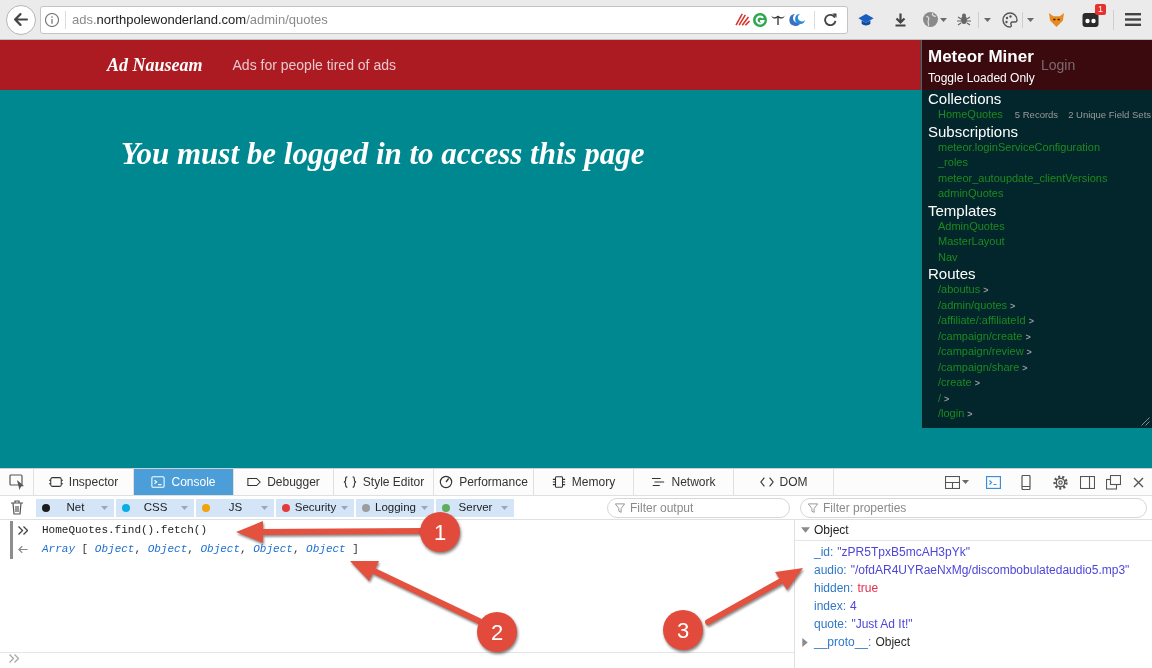  Describe the element at coordinates (55, 482) in the screenshot. I see `box-icon` at that location.